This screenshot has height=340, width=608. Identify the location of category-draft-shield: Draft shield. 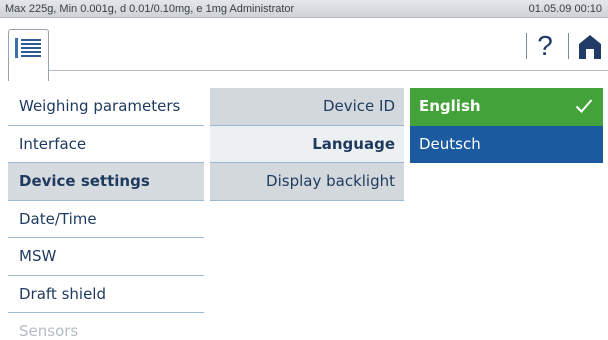
(106, 294).